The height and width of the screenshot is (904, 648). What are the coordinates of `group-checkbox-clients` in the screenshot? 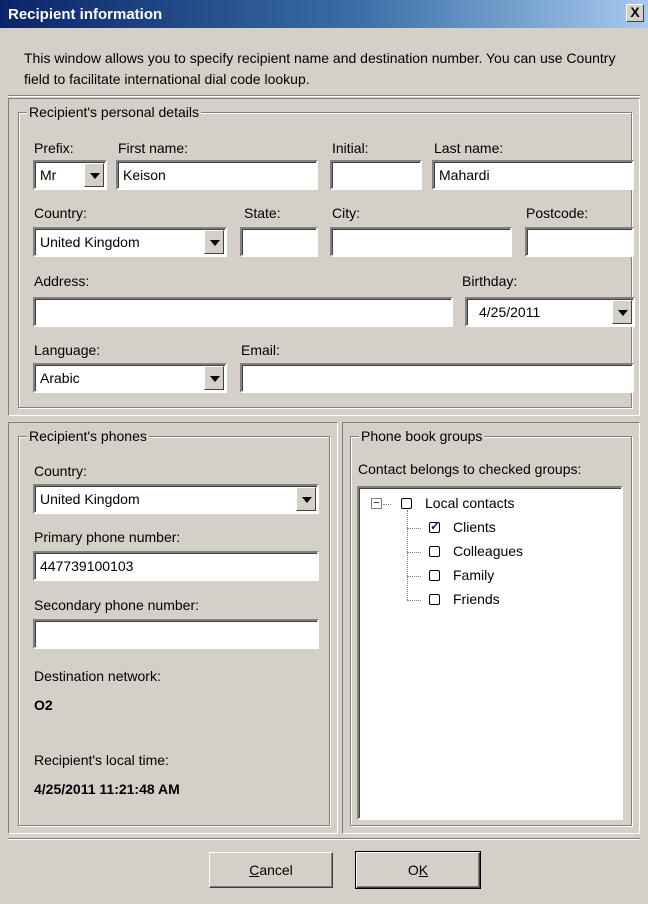 It's located at (434, 526).